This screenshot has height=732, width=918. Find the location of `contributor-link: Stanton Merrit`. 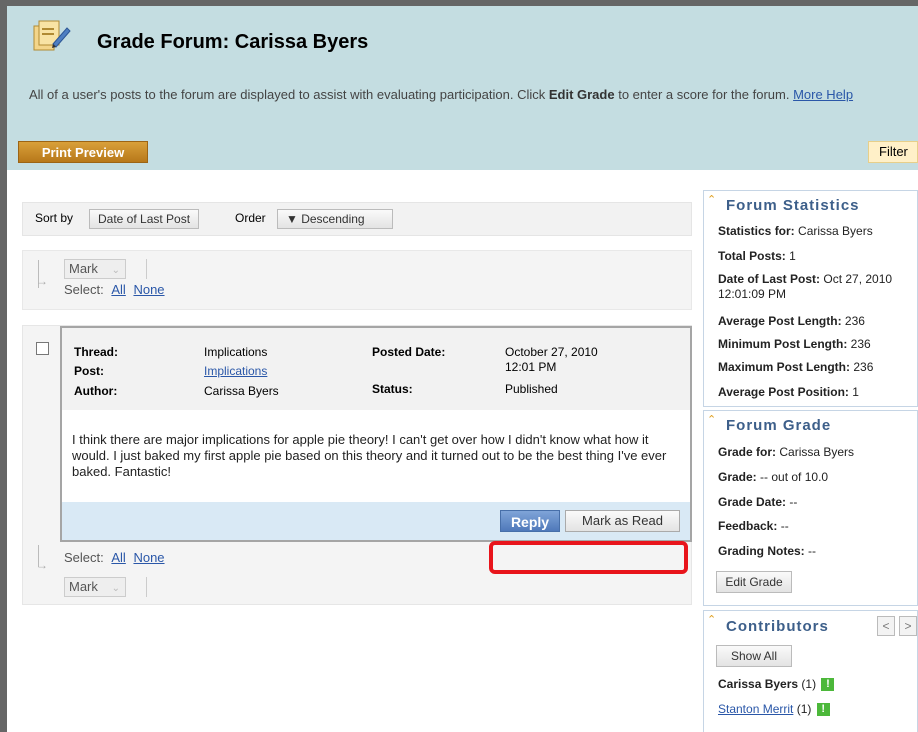

contributor-link: Stanton Merrit is located at coordinates (755, 709).